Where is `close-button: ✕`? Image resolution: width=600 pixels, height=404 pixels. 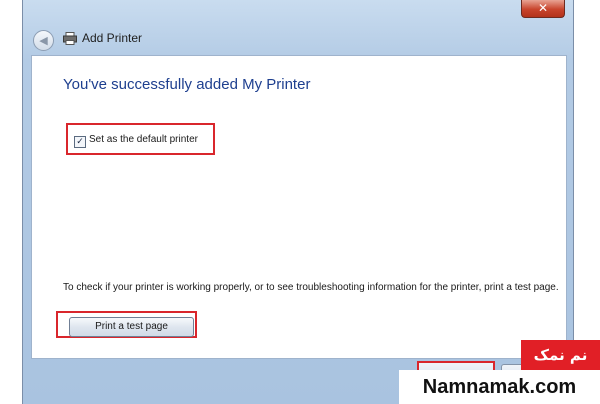
close-button: ✕ is located at coordinates (543, 9).